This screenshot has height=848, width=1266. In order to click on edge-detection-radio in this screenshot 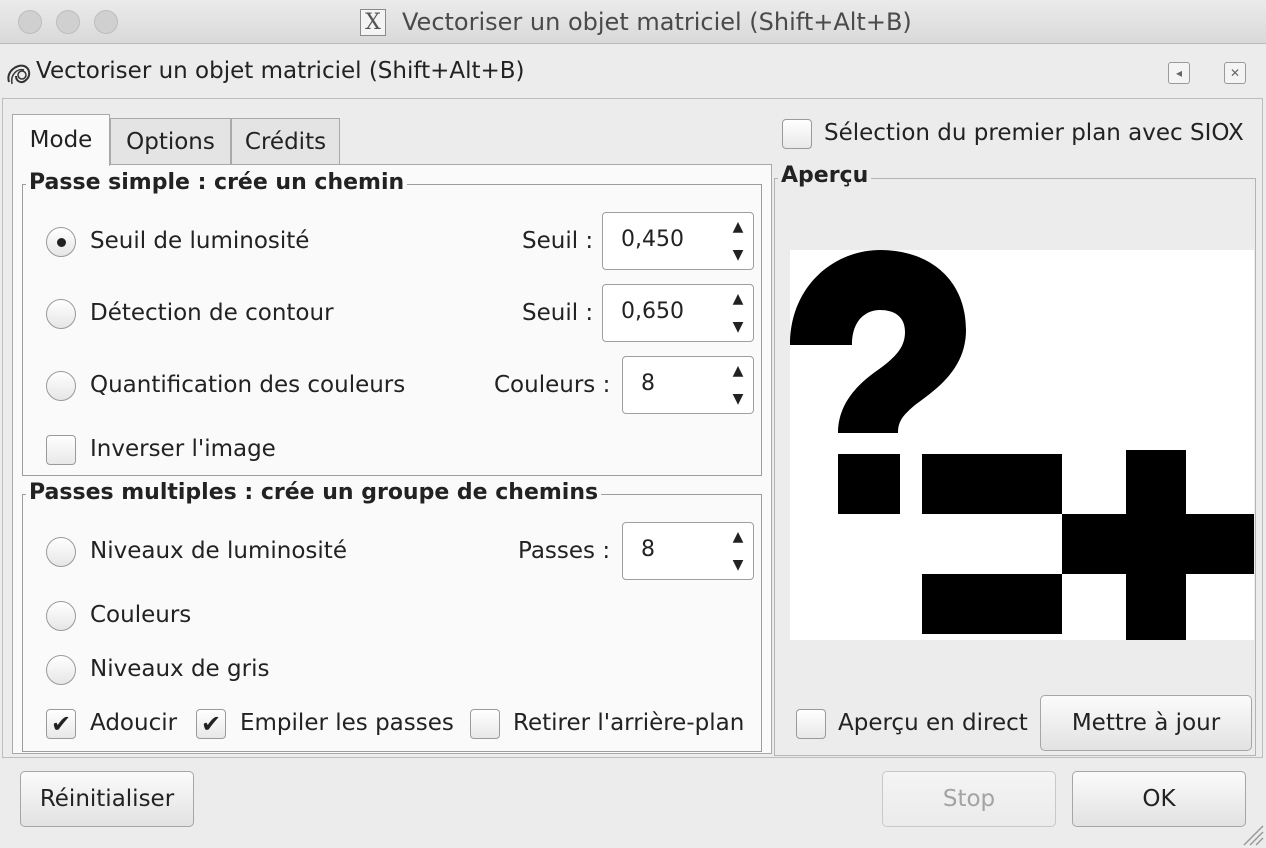, I will do `click(61, 314)`.